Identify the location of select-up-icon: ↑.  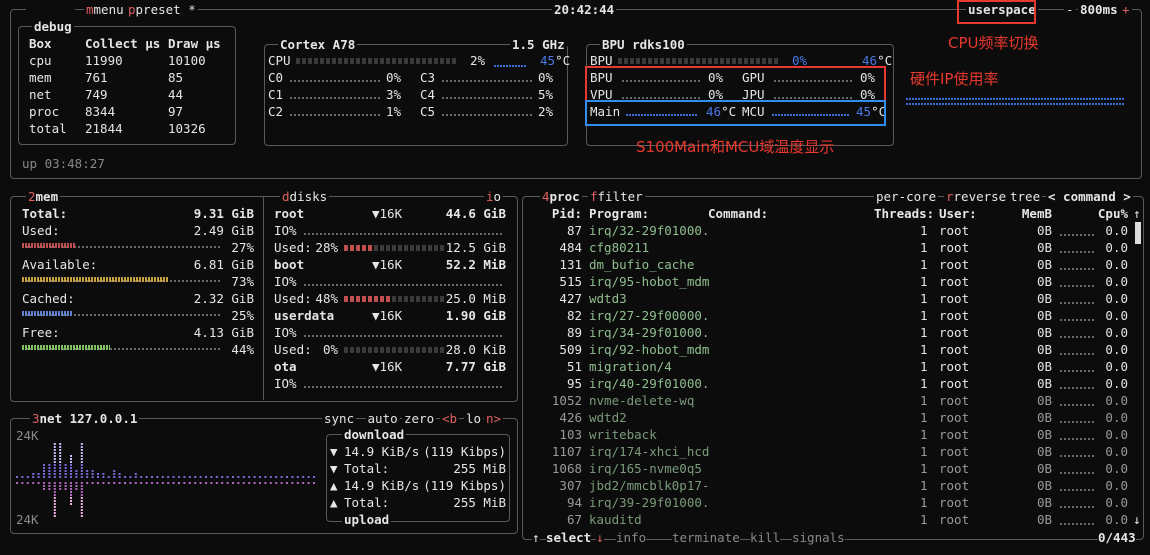
(536, 537).